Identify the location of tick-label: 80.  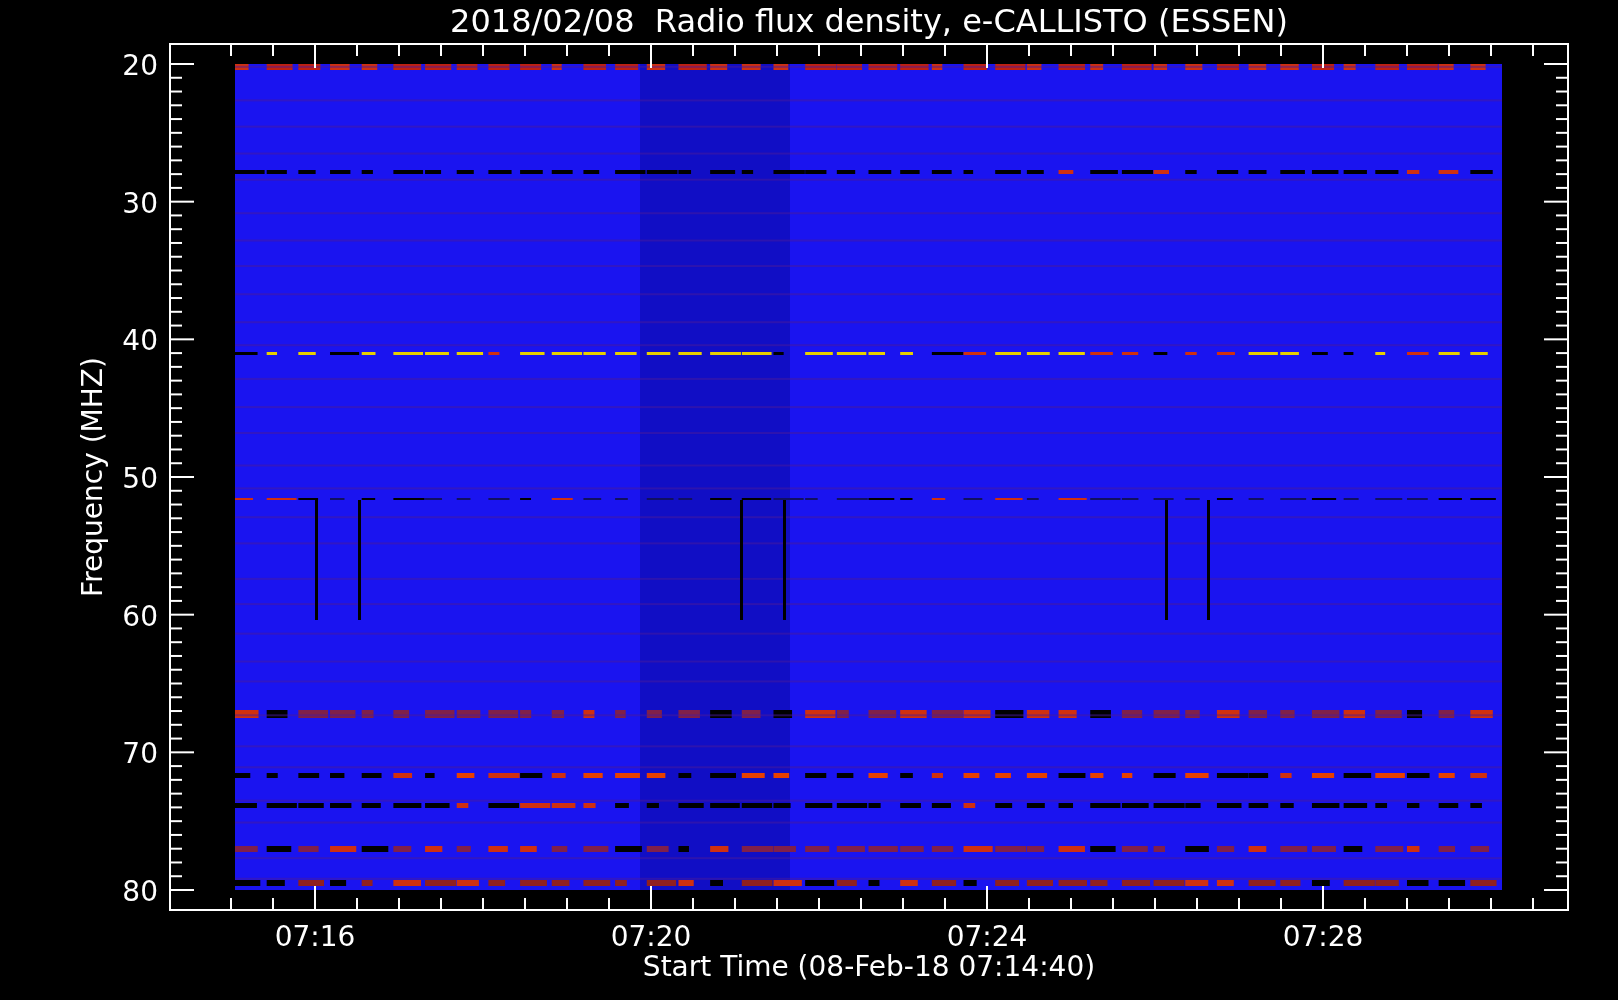
(140, 891).